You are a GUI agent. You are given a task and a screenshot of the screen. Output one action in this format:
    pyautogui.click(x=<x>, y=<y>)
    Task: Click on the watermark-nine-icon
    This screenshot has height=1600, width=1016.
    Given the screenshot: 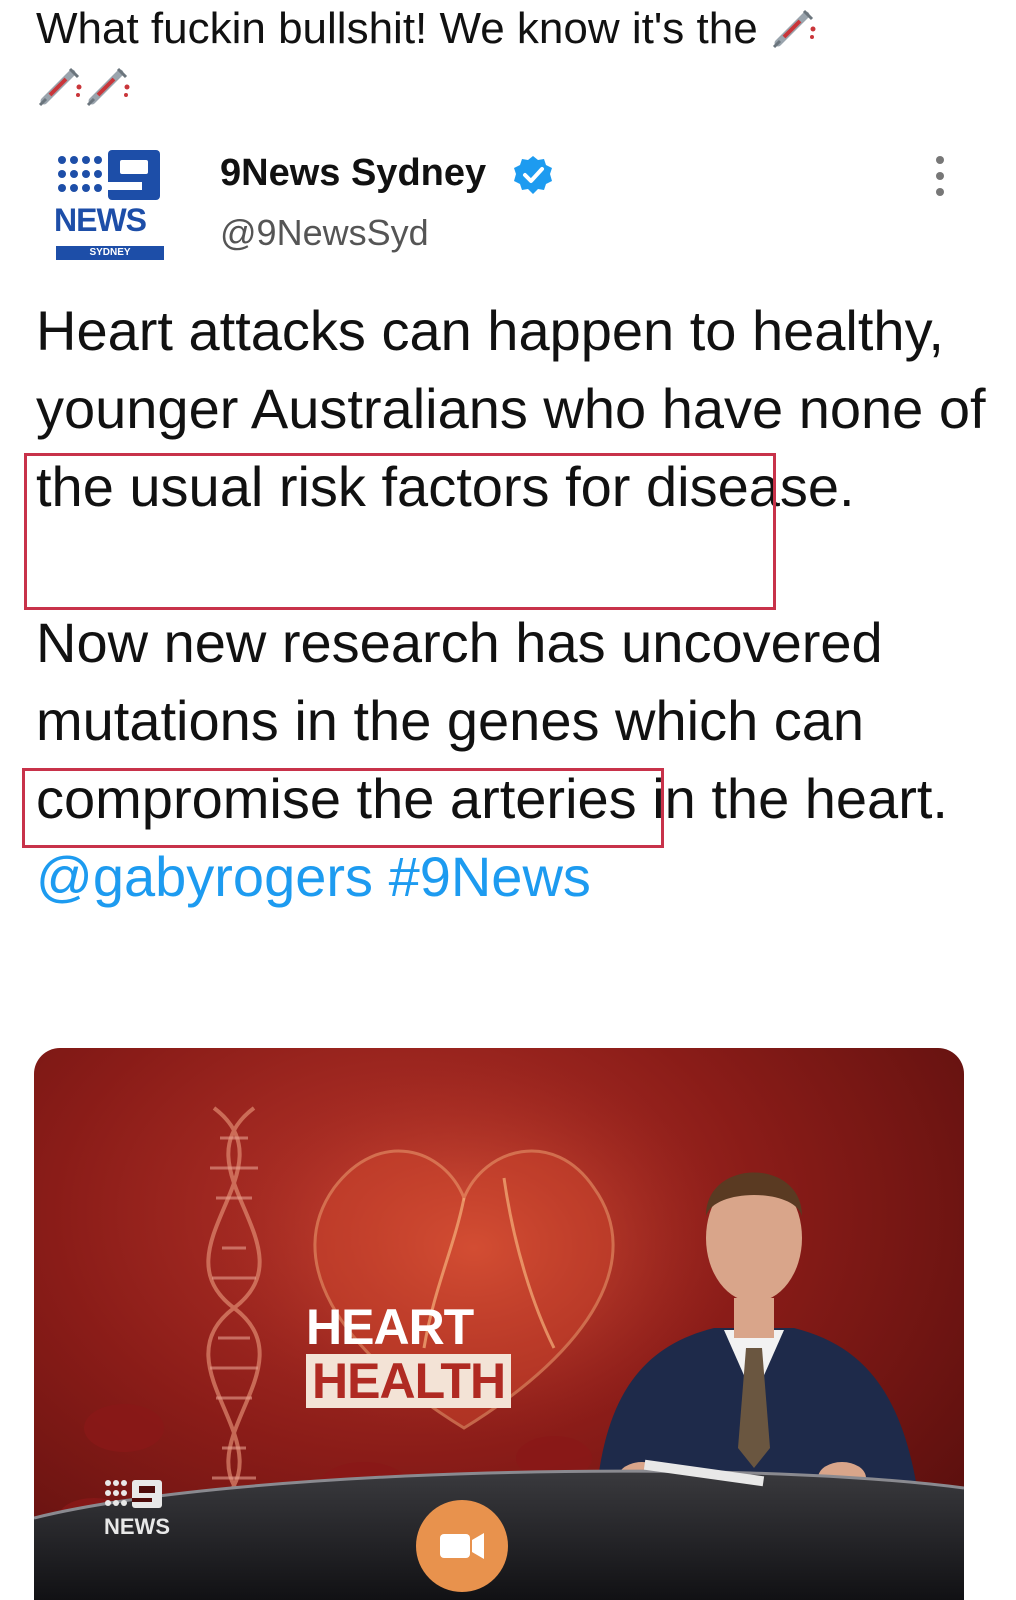 What is the action you would take?
    pyautogui.click(x=133, y=1494)
    